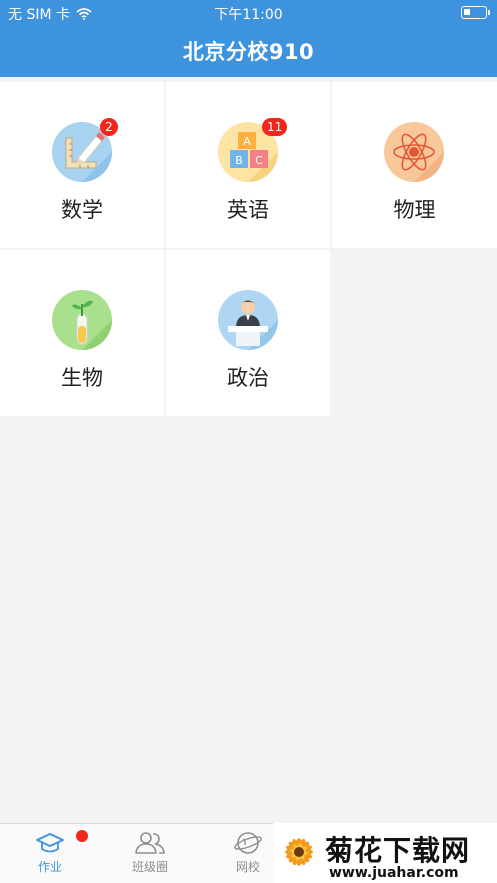 Image resolution: width=497 pixels, height=883 pixels. What do you see at coordinates (82, 836) in the screenshot?
I see `notification-dot` at bounding box center [82, 836].